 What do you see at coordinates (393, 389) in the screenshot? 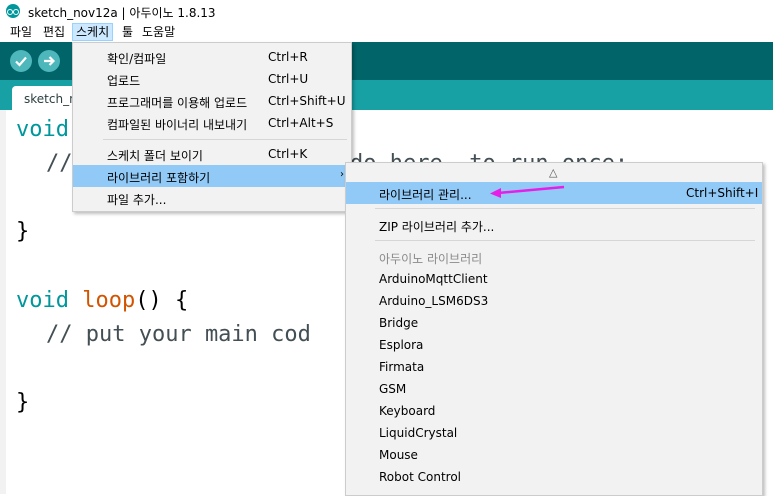
I see `library-label: GSM` at bounding box center [393, 389].